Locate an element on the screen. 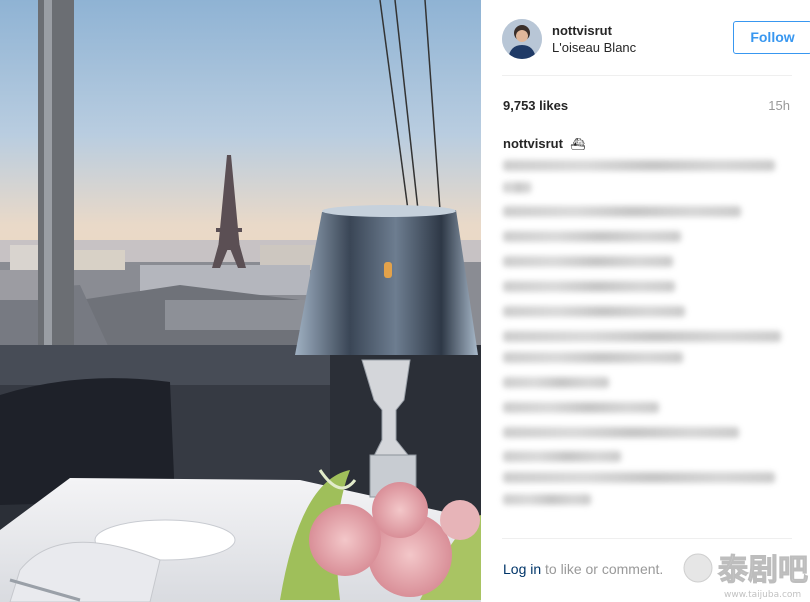  profile-photo-icon is located at coordinates (522, 39).